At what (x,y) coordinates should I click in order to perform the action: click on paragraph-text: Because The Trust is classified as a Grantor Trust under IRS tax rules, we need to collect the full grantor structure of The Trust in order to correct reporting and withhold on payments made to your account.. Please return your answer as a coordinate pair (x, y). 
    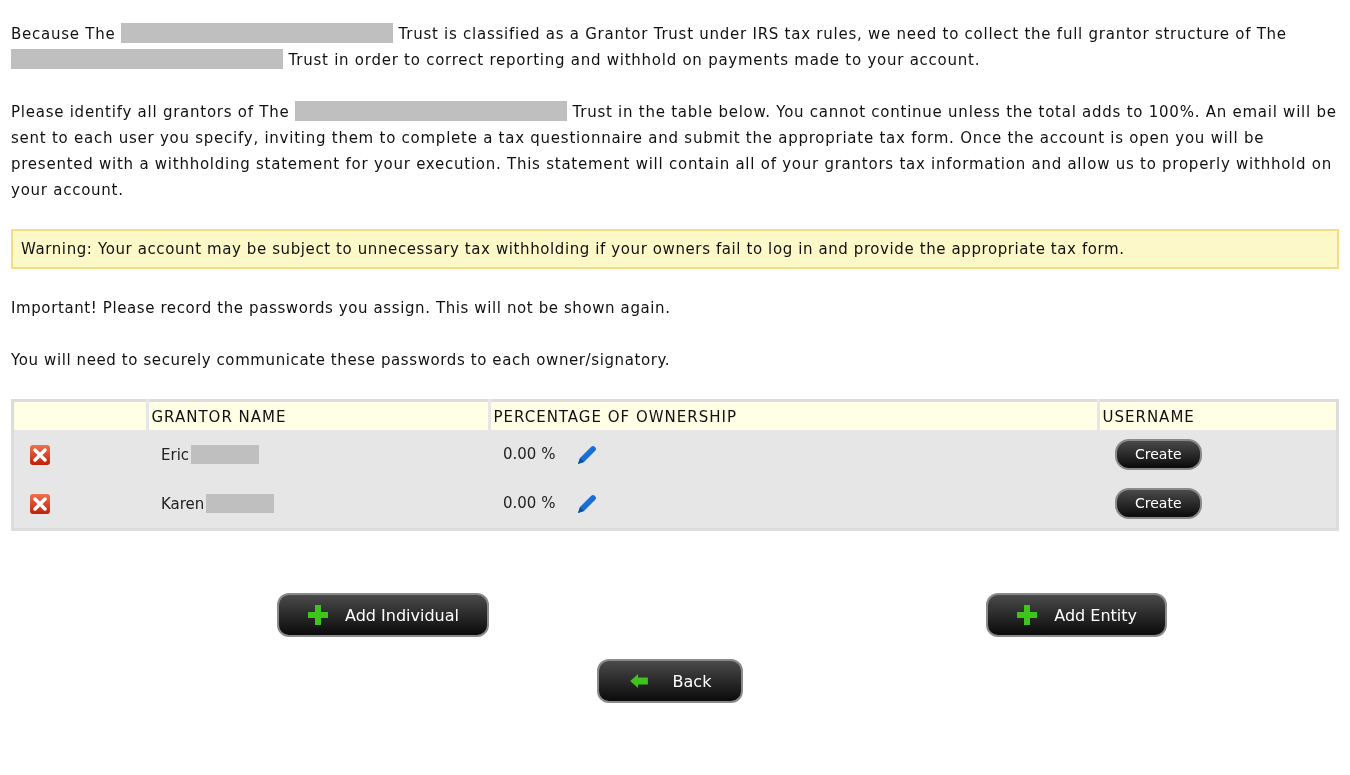
    Looking at the image, I should click on (649, 46).